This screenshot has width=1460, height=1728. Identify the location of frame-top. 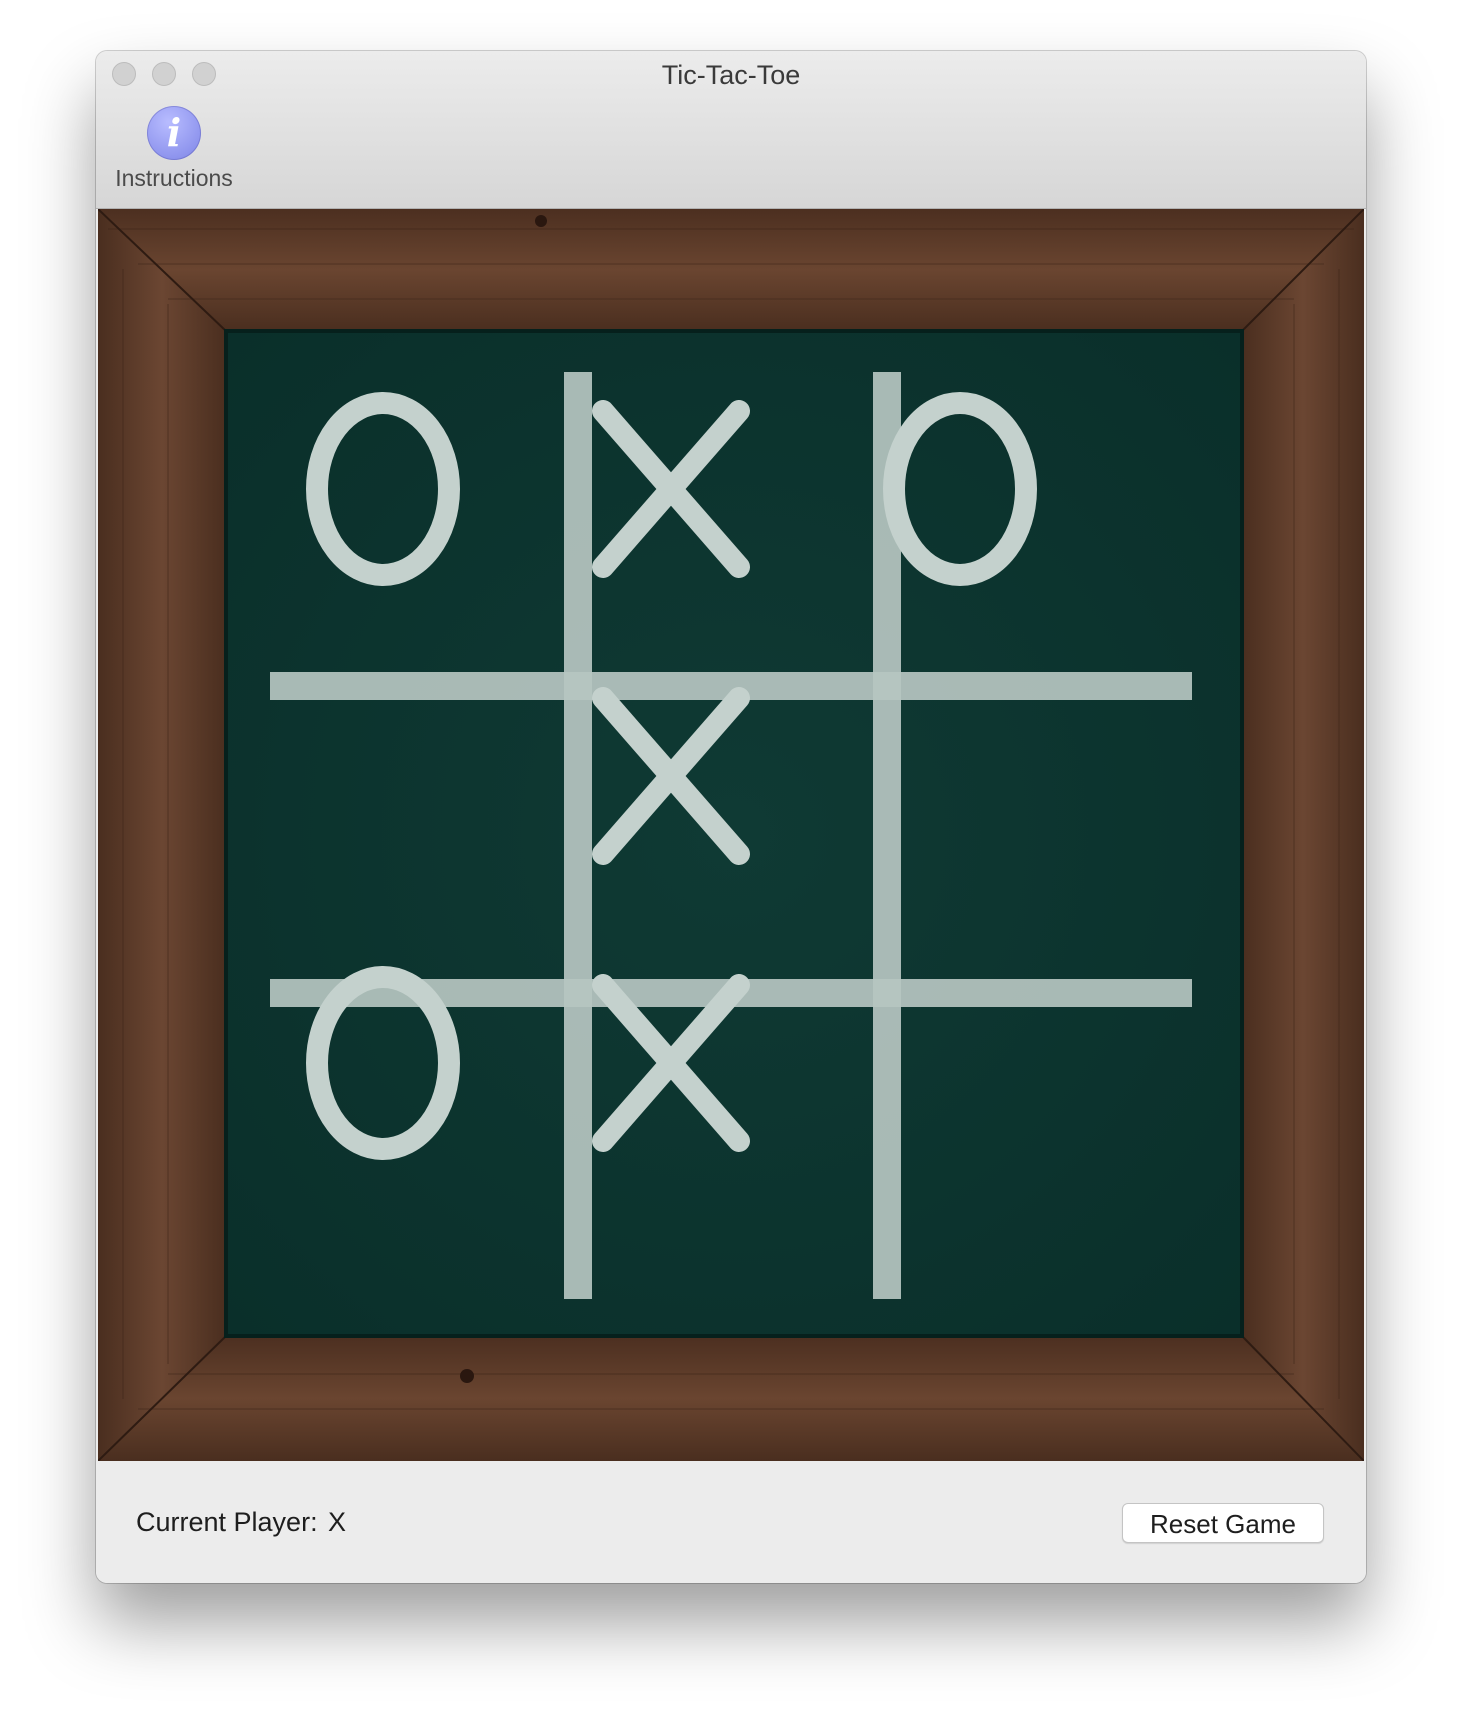
(731, 270).